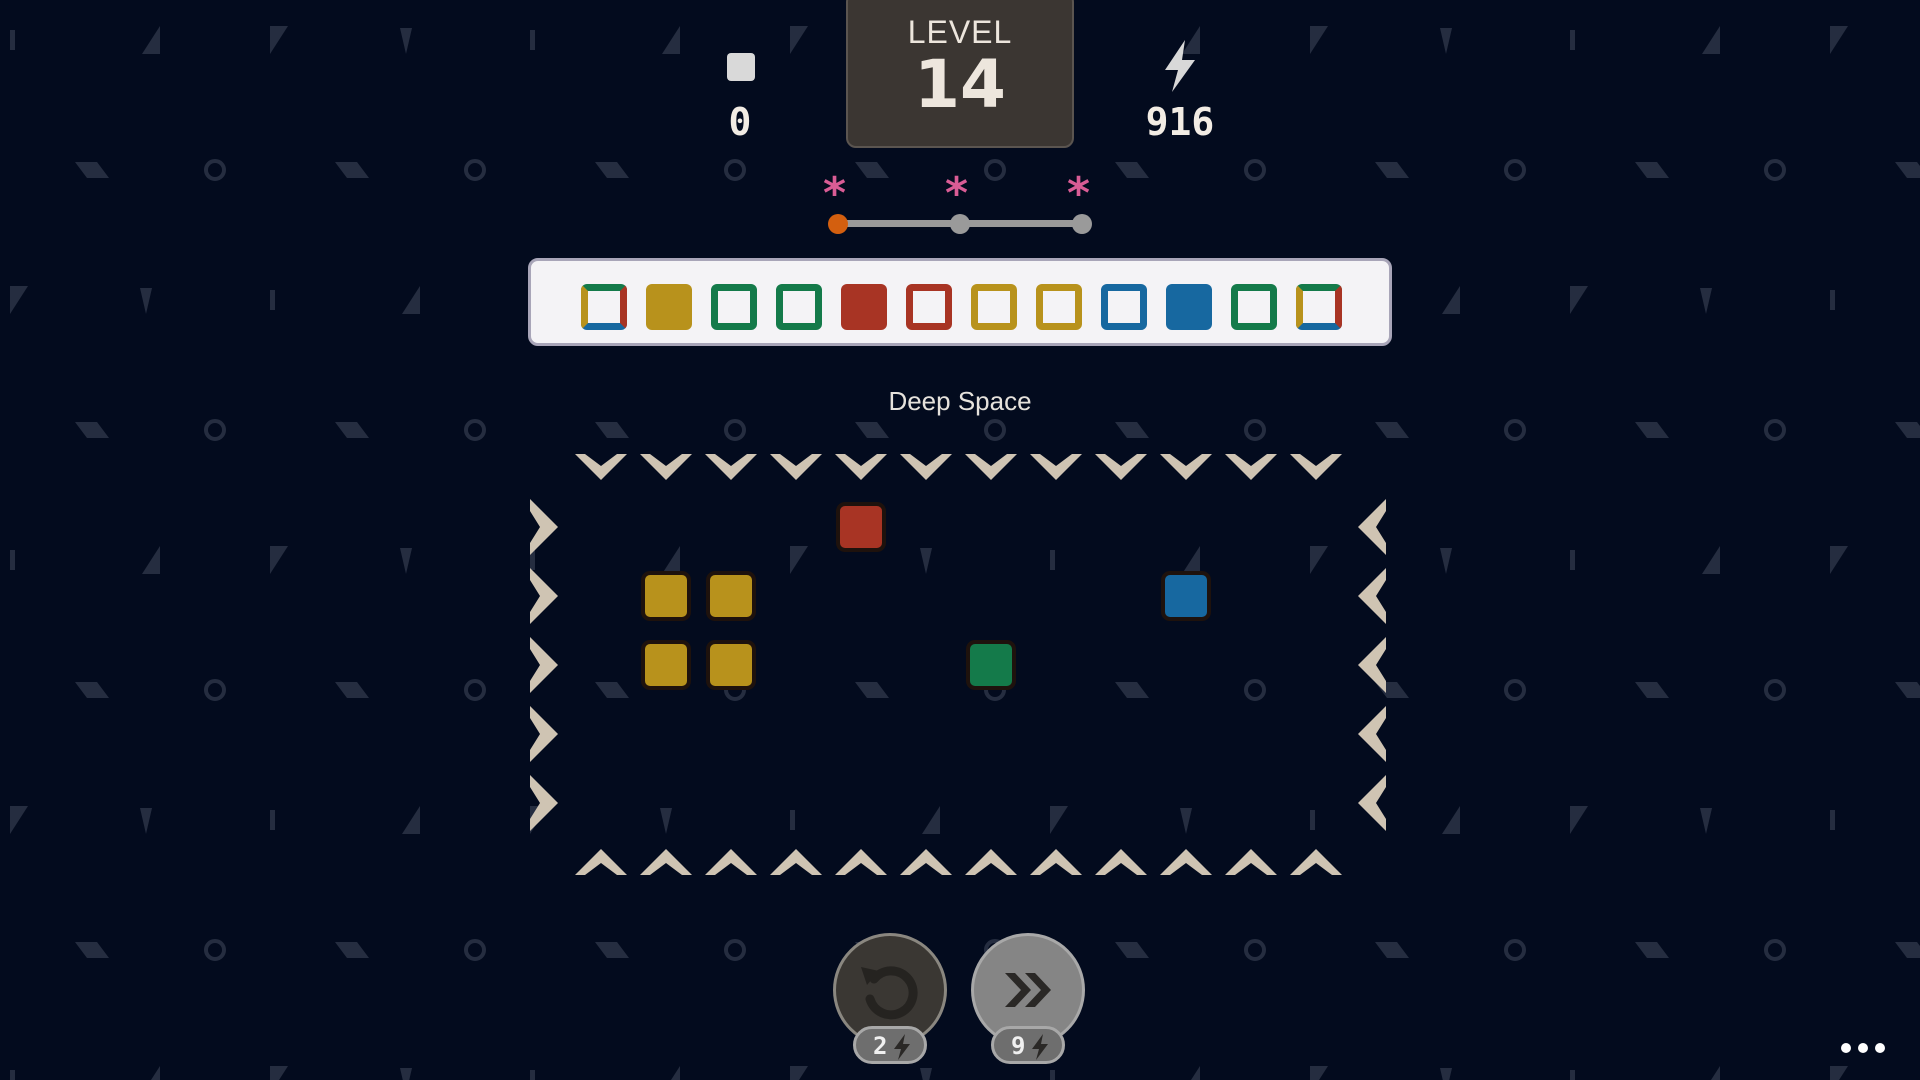 This screenshot has height=1080, width=1920. What do you see at coordinates (740, 122) in the screenshot?
I see `moves-counter: 0` at bounding box center [740, 122].